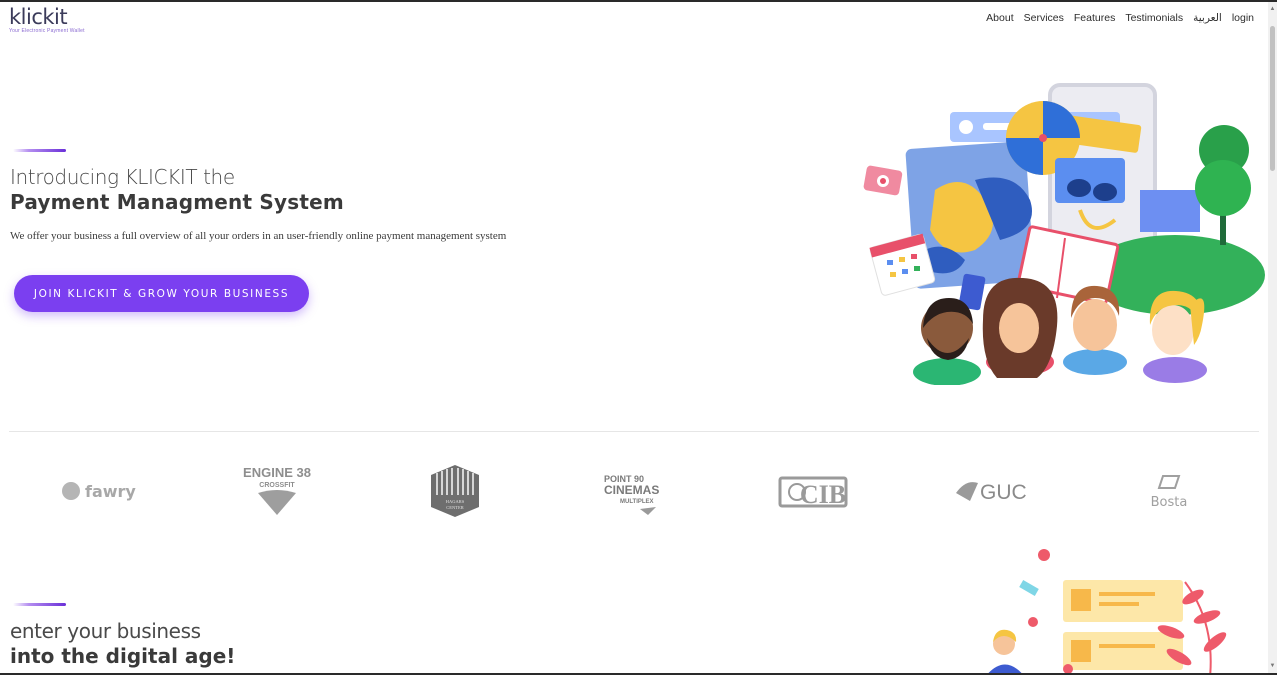 The height and width of the screenshot is (675, 1277). What do you see at coordinates (1272, 666) in the screenshot?
I see `scroll-down-arrow-icon: ▼` at bounding box center [1272, 666].